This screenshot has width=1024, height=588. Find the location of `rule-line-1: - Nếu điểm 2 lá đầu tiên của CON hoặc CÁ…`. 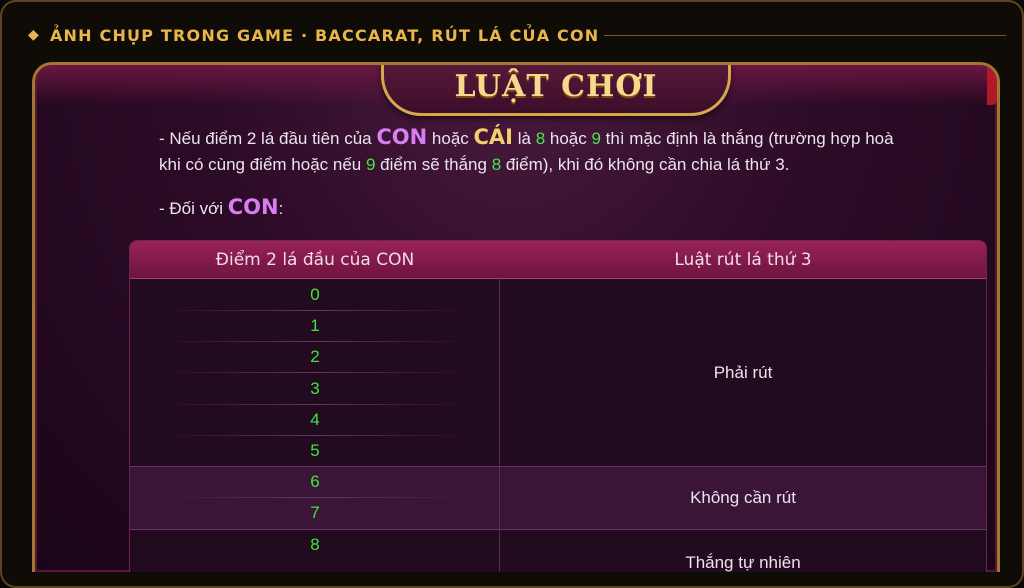

rule-line-1: - Nếu điểm 2 lá đầu tiên của CON hoặc CÁ… is located at coordinates (526, 138).